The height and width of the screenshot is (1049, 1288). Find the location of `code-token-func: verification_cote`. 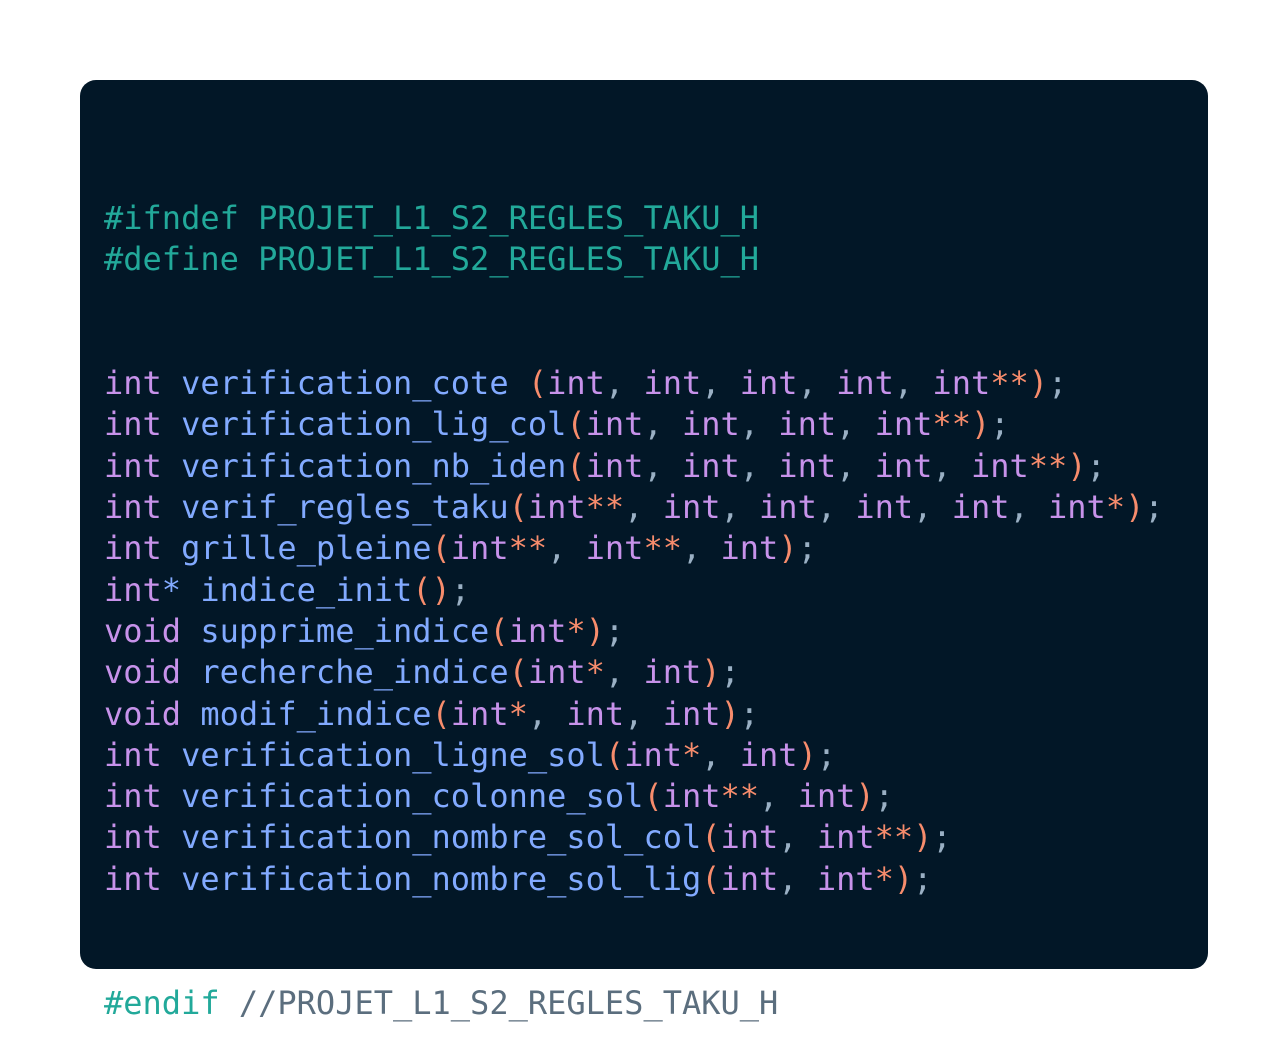

code-token-func: verification_cote is located at coordinates (345, 383).